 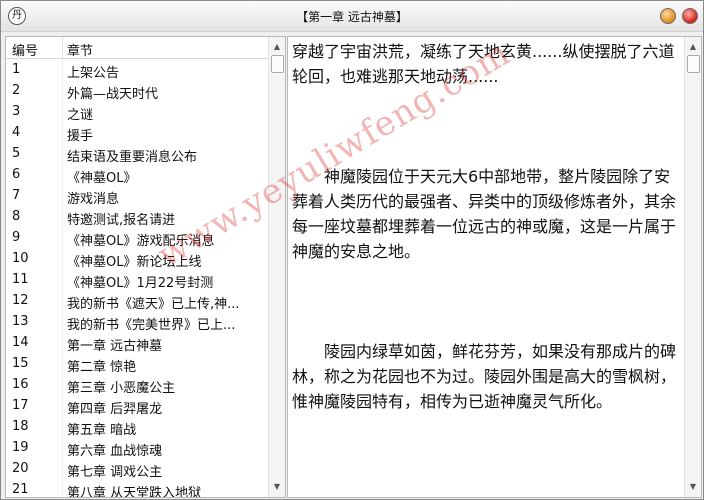 I want to click on chapter-number: 1, so click(x=16, y=69).